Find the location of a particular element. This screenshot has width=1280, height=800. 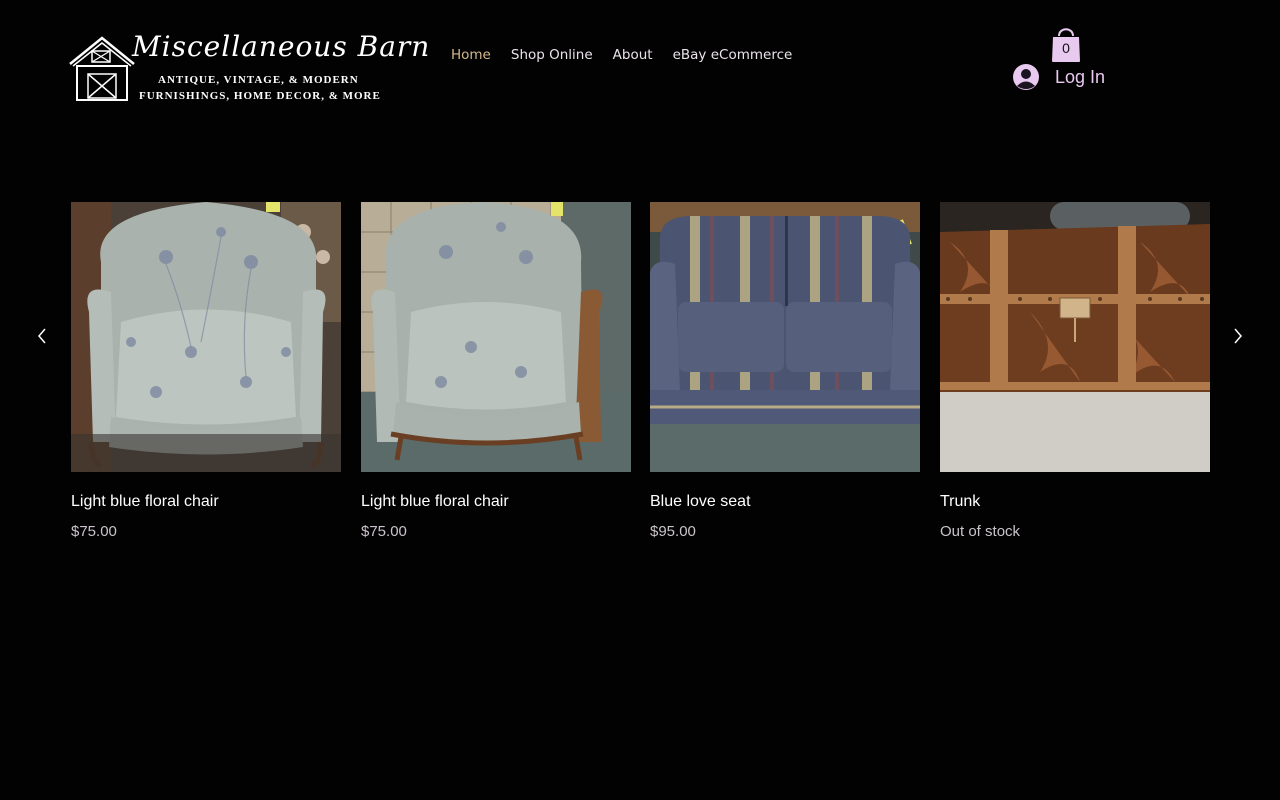

tagline-line-1: ANTIQUE, VINTAGE, & MODERN is located at coordinates (258, 80).